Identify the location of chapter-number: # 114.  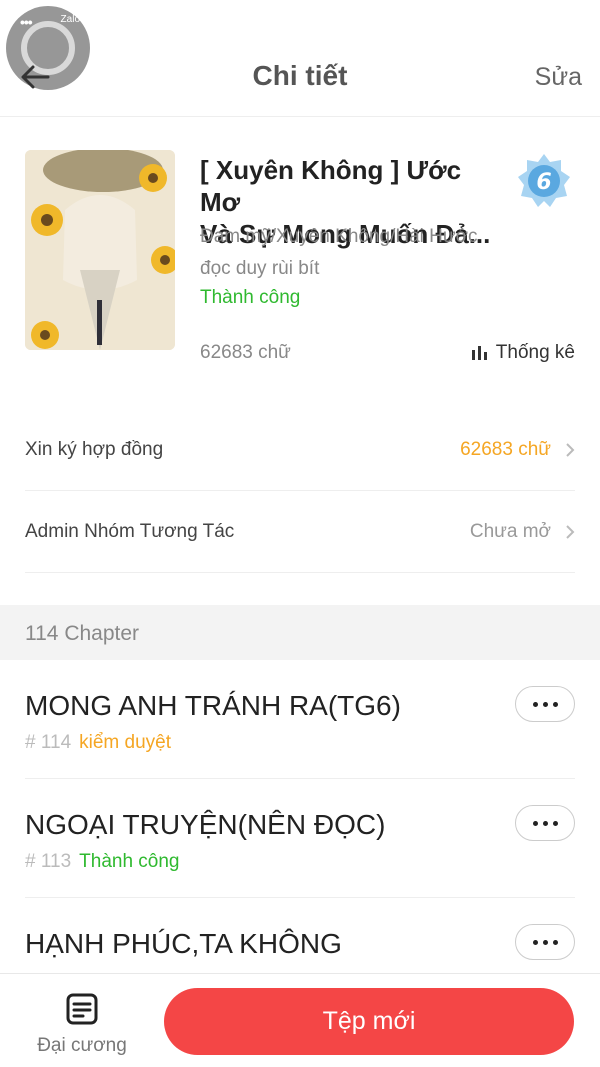
(48, 742).